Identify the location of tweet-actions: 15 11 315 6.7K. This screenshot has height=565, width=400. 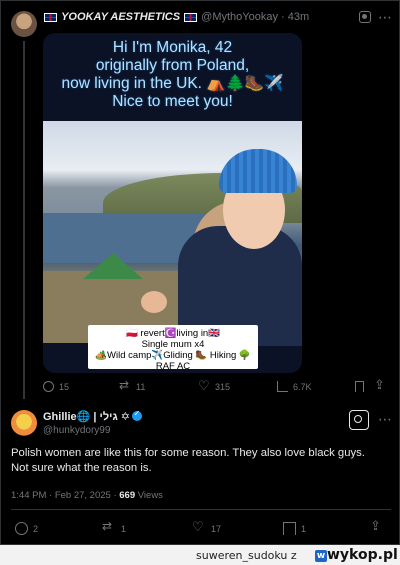
(214, 386).